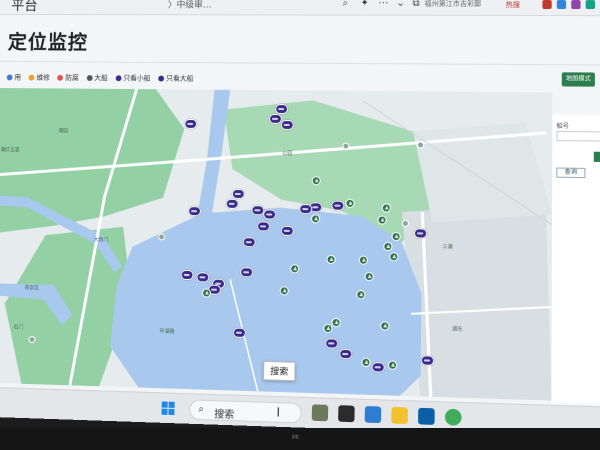 The height and width of the screenshot is (450, 600). I want to click on query-button: 查询, so click(571, 173).